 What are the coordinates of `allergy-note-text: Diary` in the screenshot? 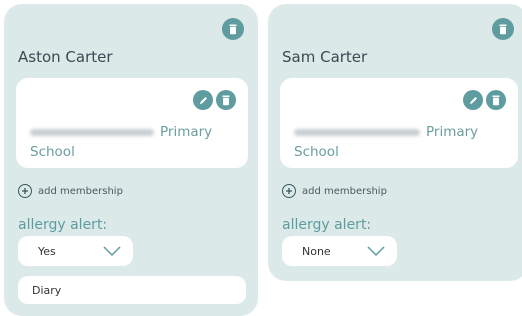 It's located at (47, 290).